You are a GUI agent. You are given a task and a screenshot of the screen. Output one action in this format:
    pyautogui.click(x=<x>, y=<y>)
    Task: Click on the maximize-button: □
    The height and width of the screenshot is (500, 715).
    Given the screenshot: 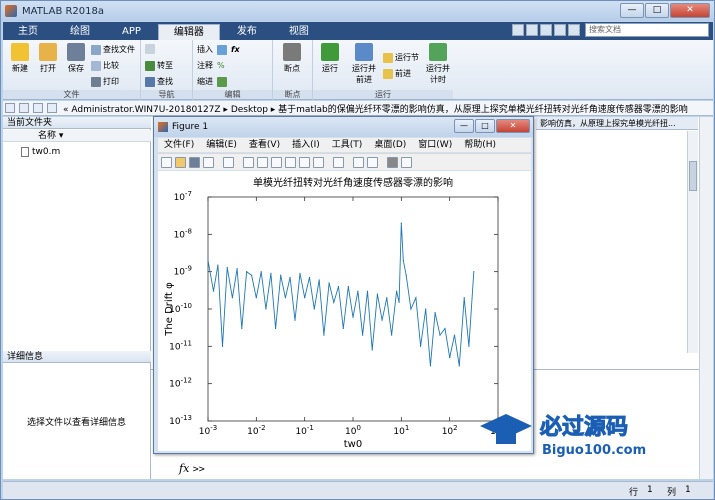 What is the action you would take?
    pyautogui.click(x=657, y=10)
    